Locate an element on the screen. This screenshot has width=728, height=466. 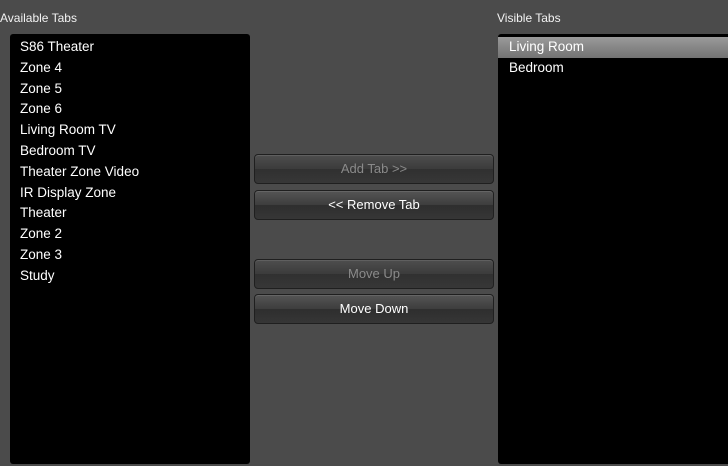
visible-tabs-items: Living Room Bedroom is located at coordinates (613, 56).